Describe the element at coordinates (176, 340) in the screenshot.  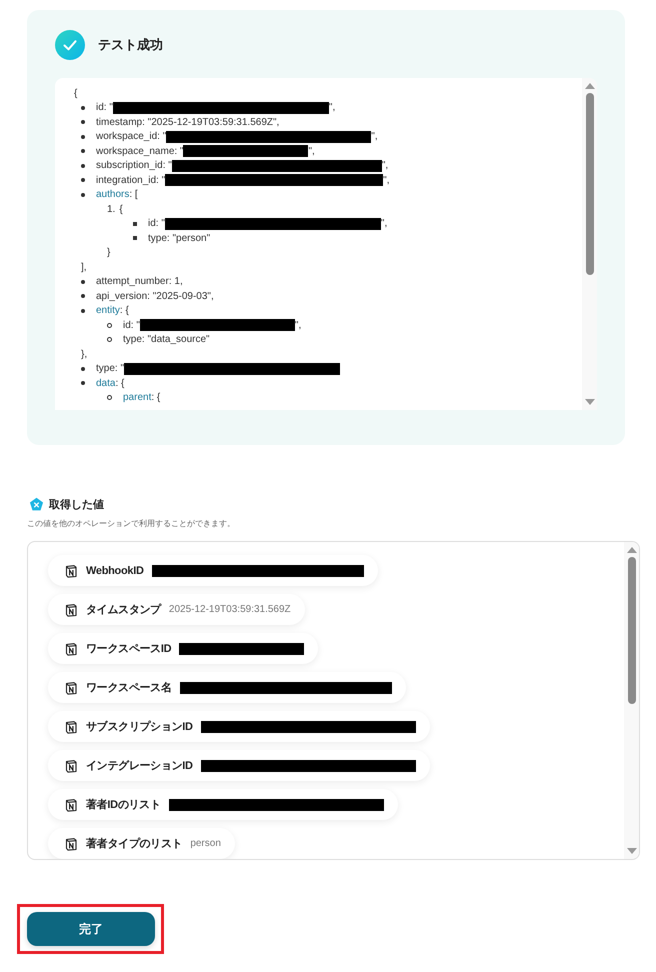
I see `json-value: : "data_source"` at that location.